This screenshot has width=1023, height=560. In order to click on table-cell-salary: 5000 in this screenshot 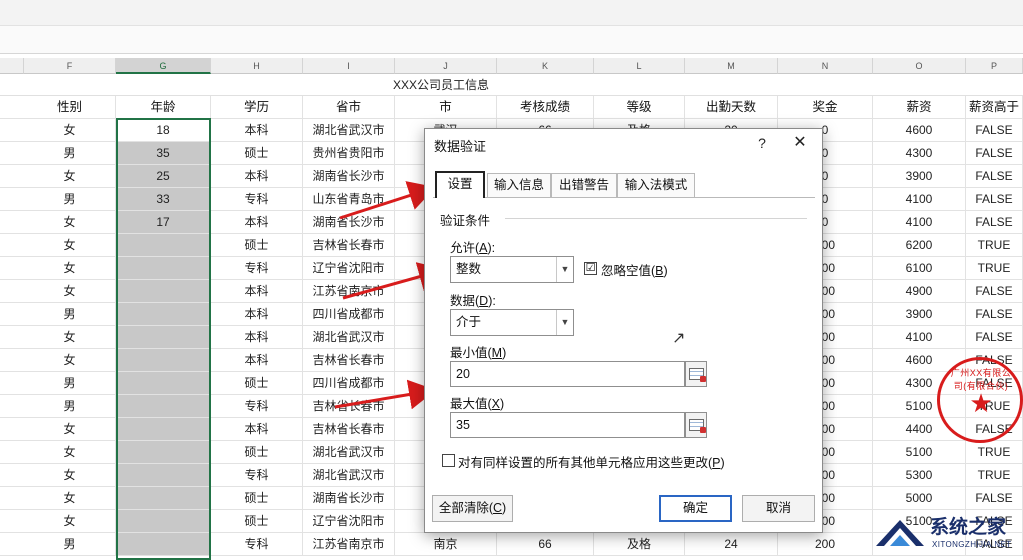, I will do `click(919, 498)`.